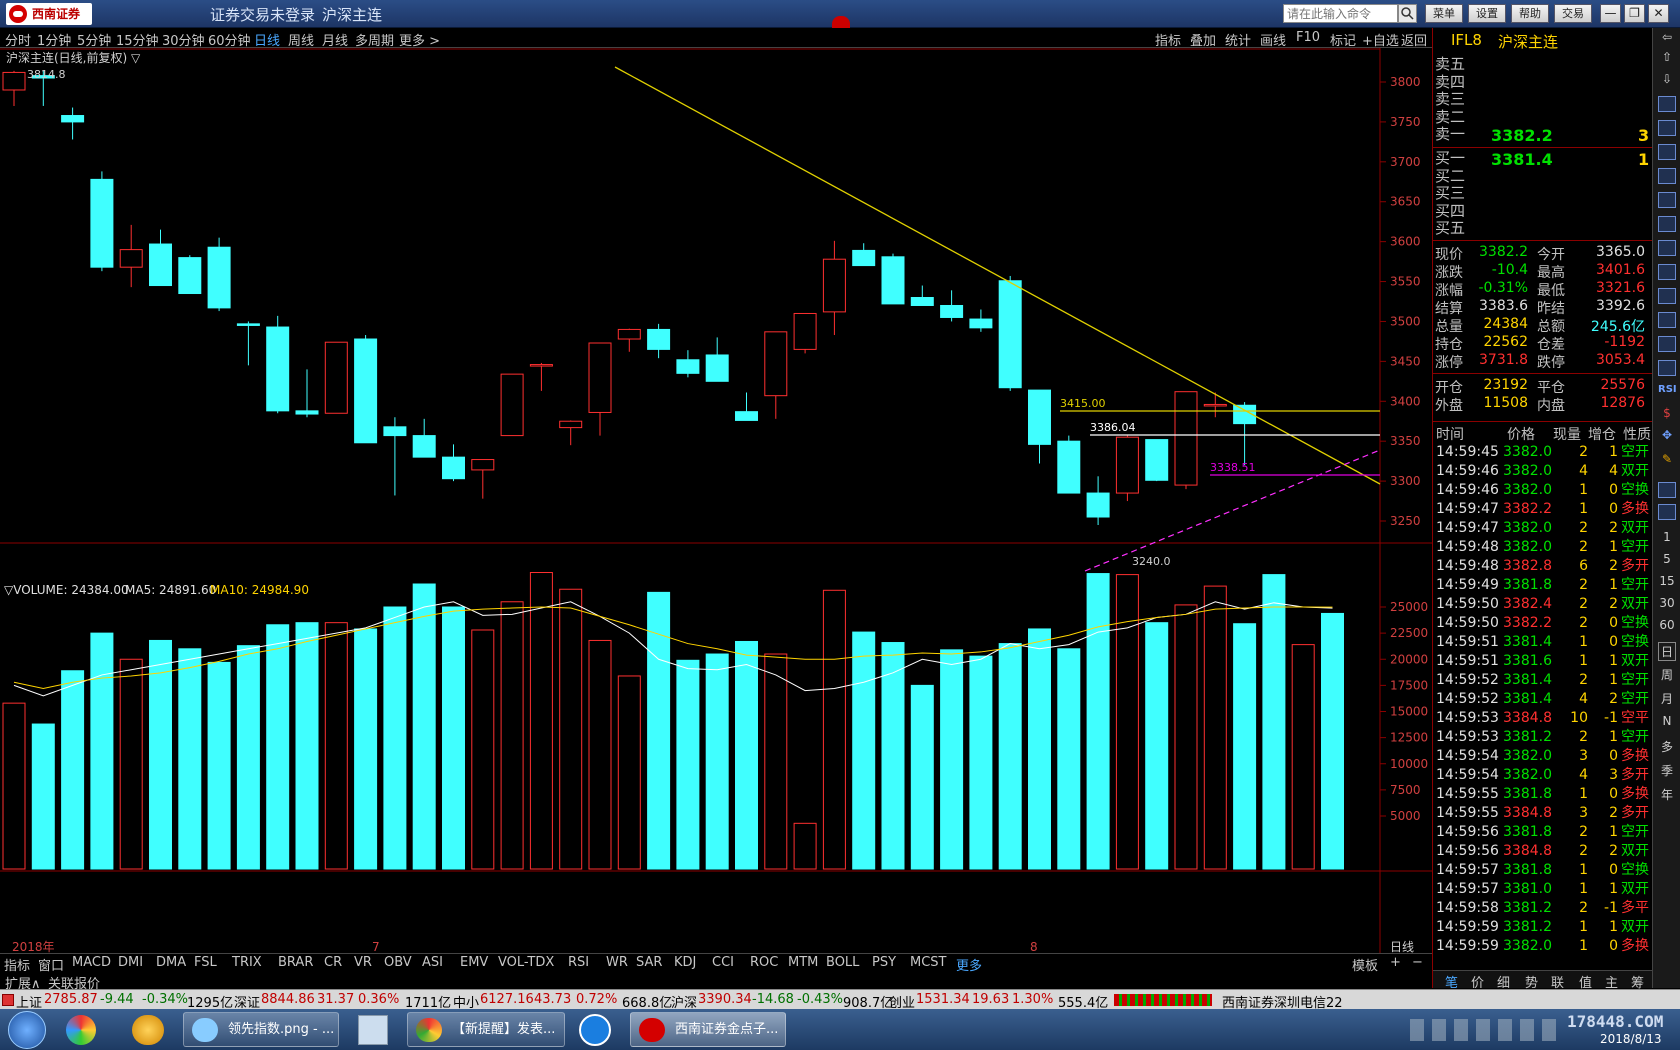 The width and height of the screenshot is (1680, 1050). Describe the element at coordinates (398, 962) in the screenshot. I see `indicator-tab: OBV` at that location.